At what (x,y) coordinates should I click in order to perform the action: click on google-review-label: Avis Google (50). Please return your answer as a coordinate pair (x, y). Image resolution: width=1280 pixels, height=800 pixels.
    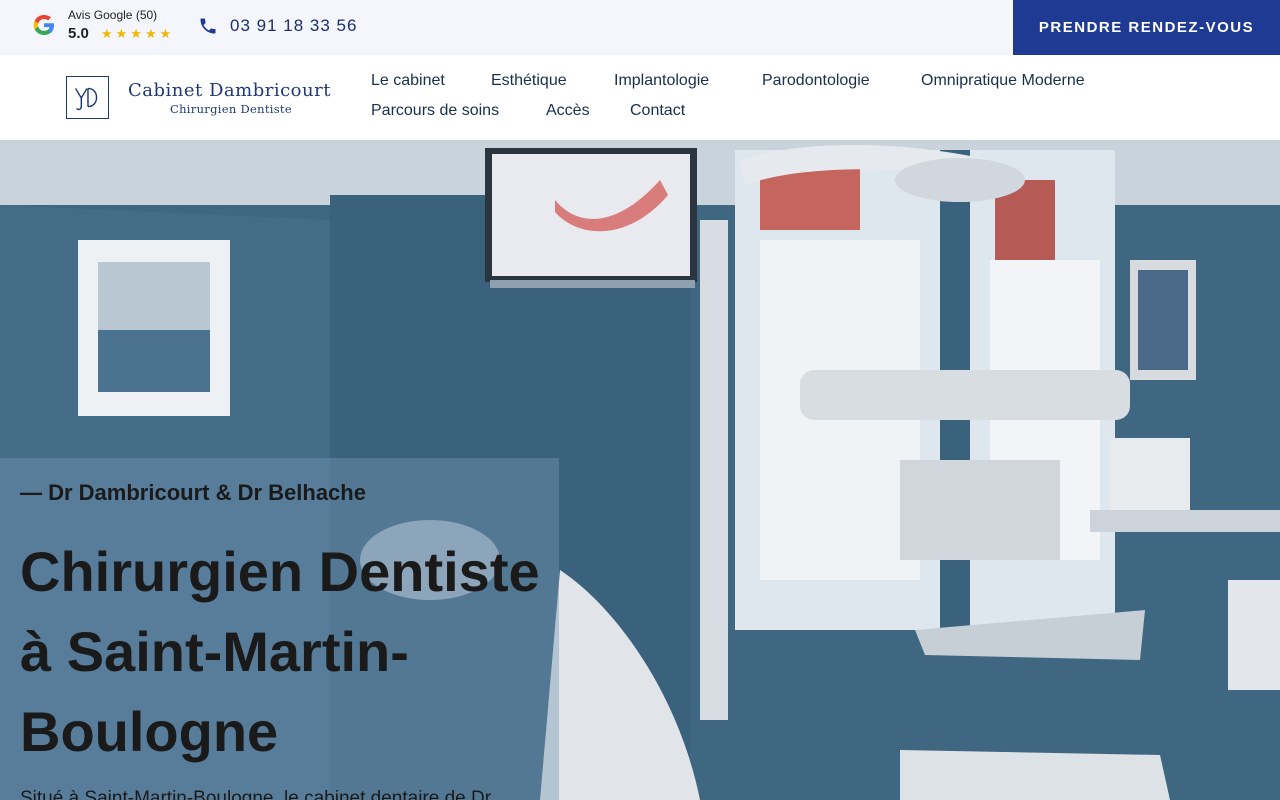
    Looking at the image, I should click on (113, 15).